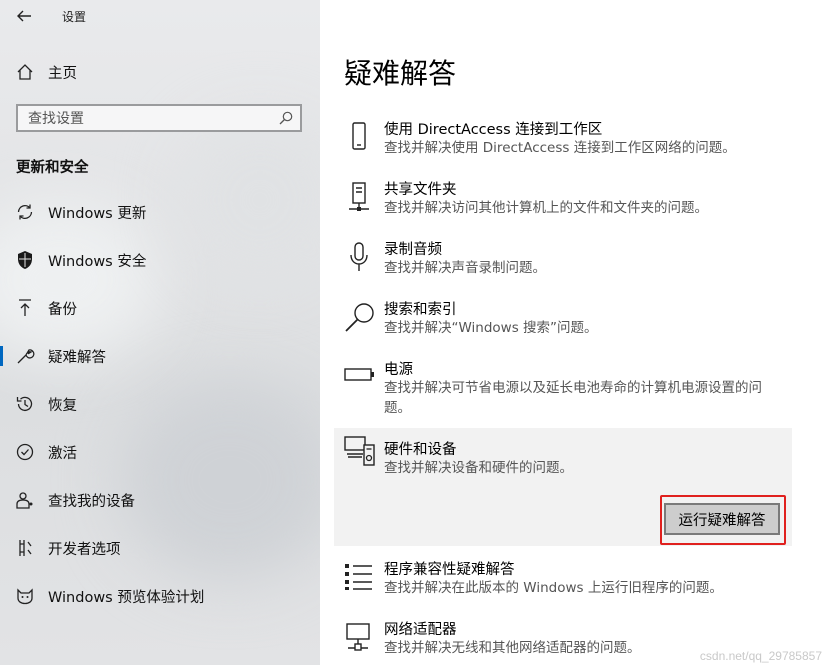 Image resolution: width=830 pixels, height=665 pixels. What do you see at coordinates (359, 452) in the screenshot?
I see `hardware-icon` at bounding box center [359, 452].